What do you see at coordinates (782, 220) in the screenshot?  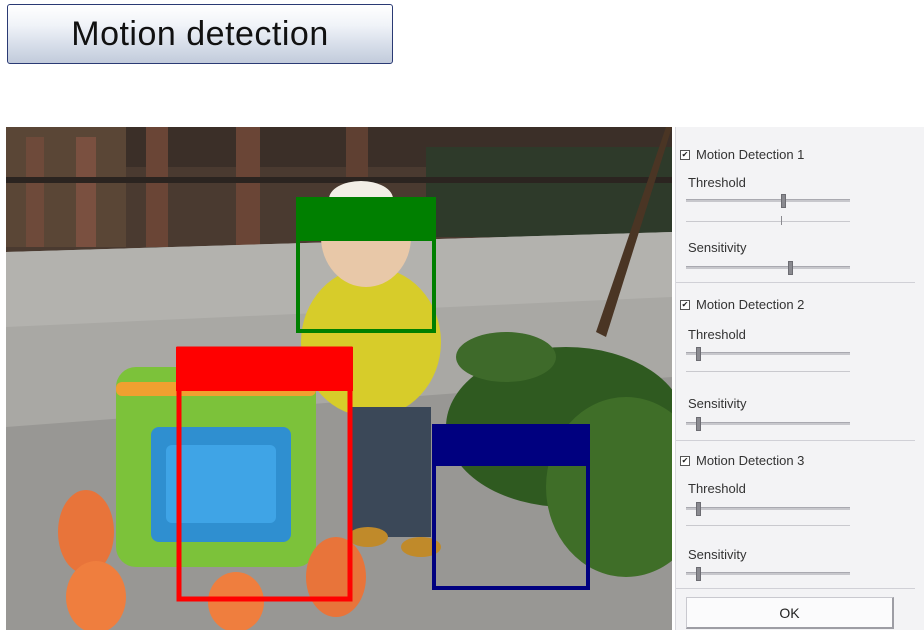 I see `level-tick` at bounding box center [782, 220].